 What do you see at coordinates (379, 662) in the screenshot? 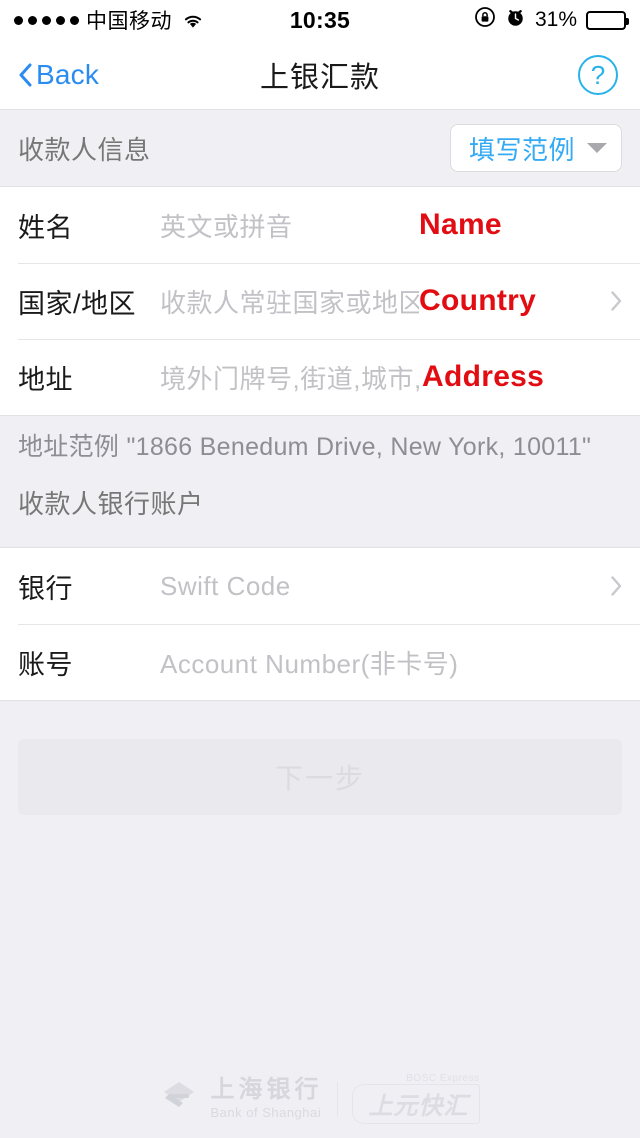
I see `account-number-input: Account Number(非卡号)` at bounding box center [379, 662].